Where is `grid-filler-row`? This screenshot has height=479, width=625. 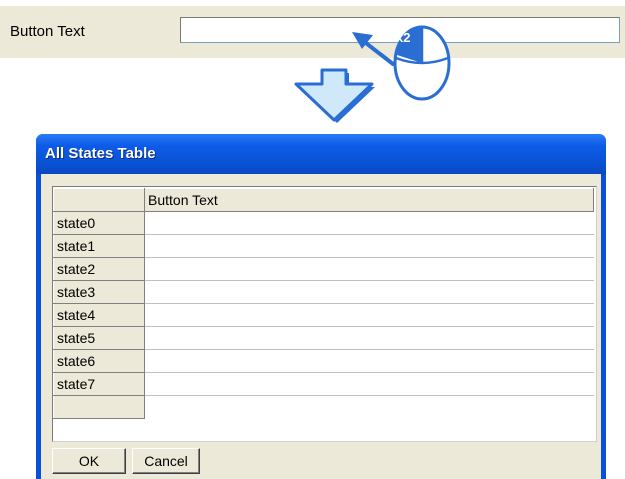 grid-filler-row is located at coordinates (323, 407).